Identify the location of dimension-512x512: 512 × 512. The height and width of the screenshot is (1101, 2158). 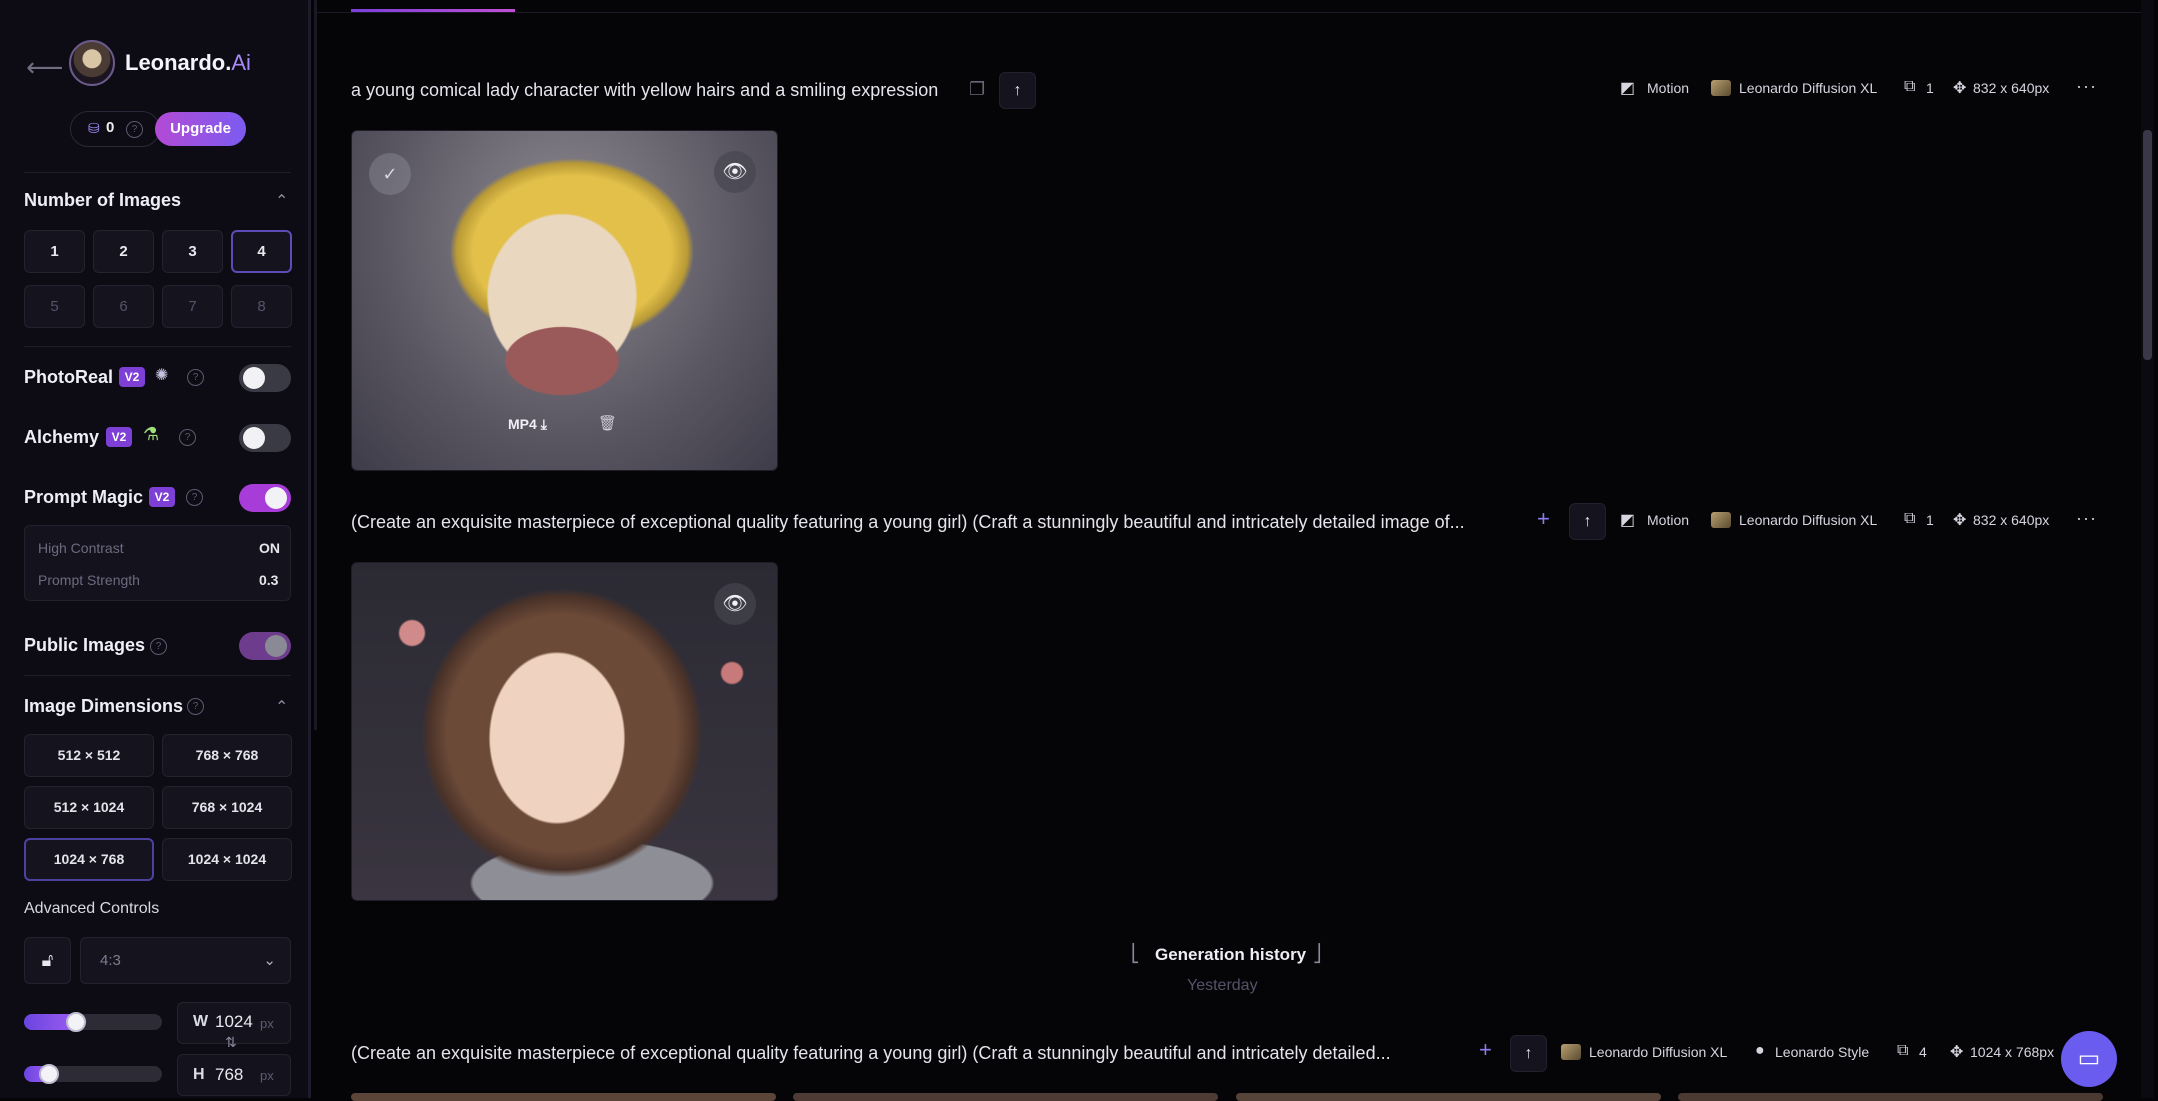
(89, 755).